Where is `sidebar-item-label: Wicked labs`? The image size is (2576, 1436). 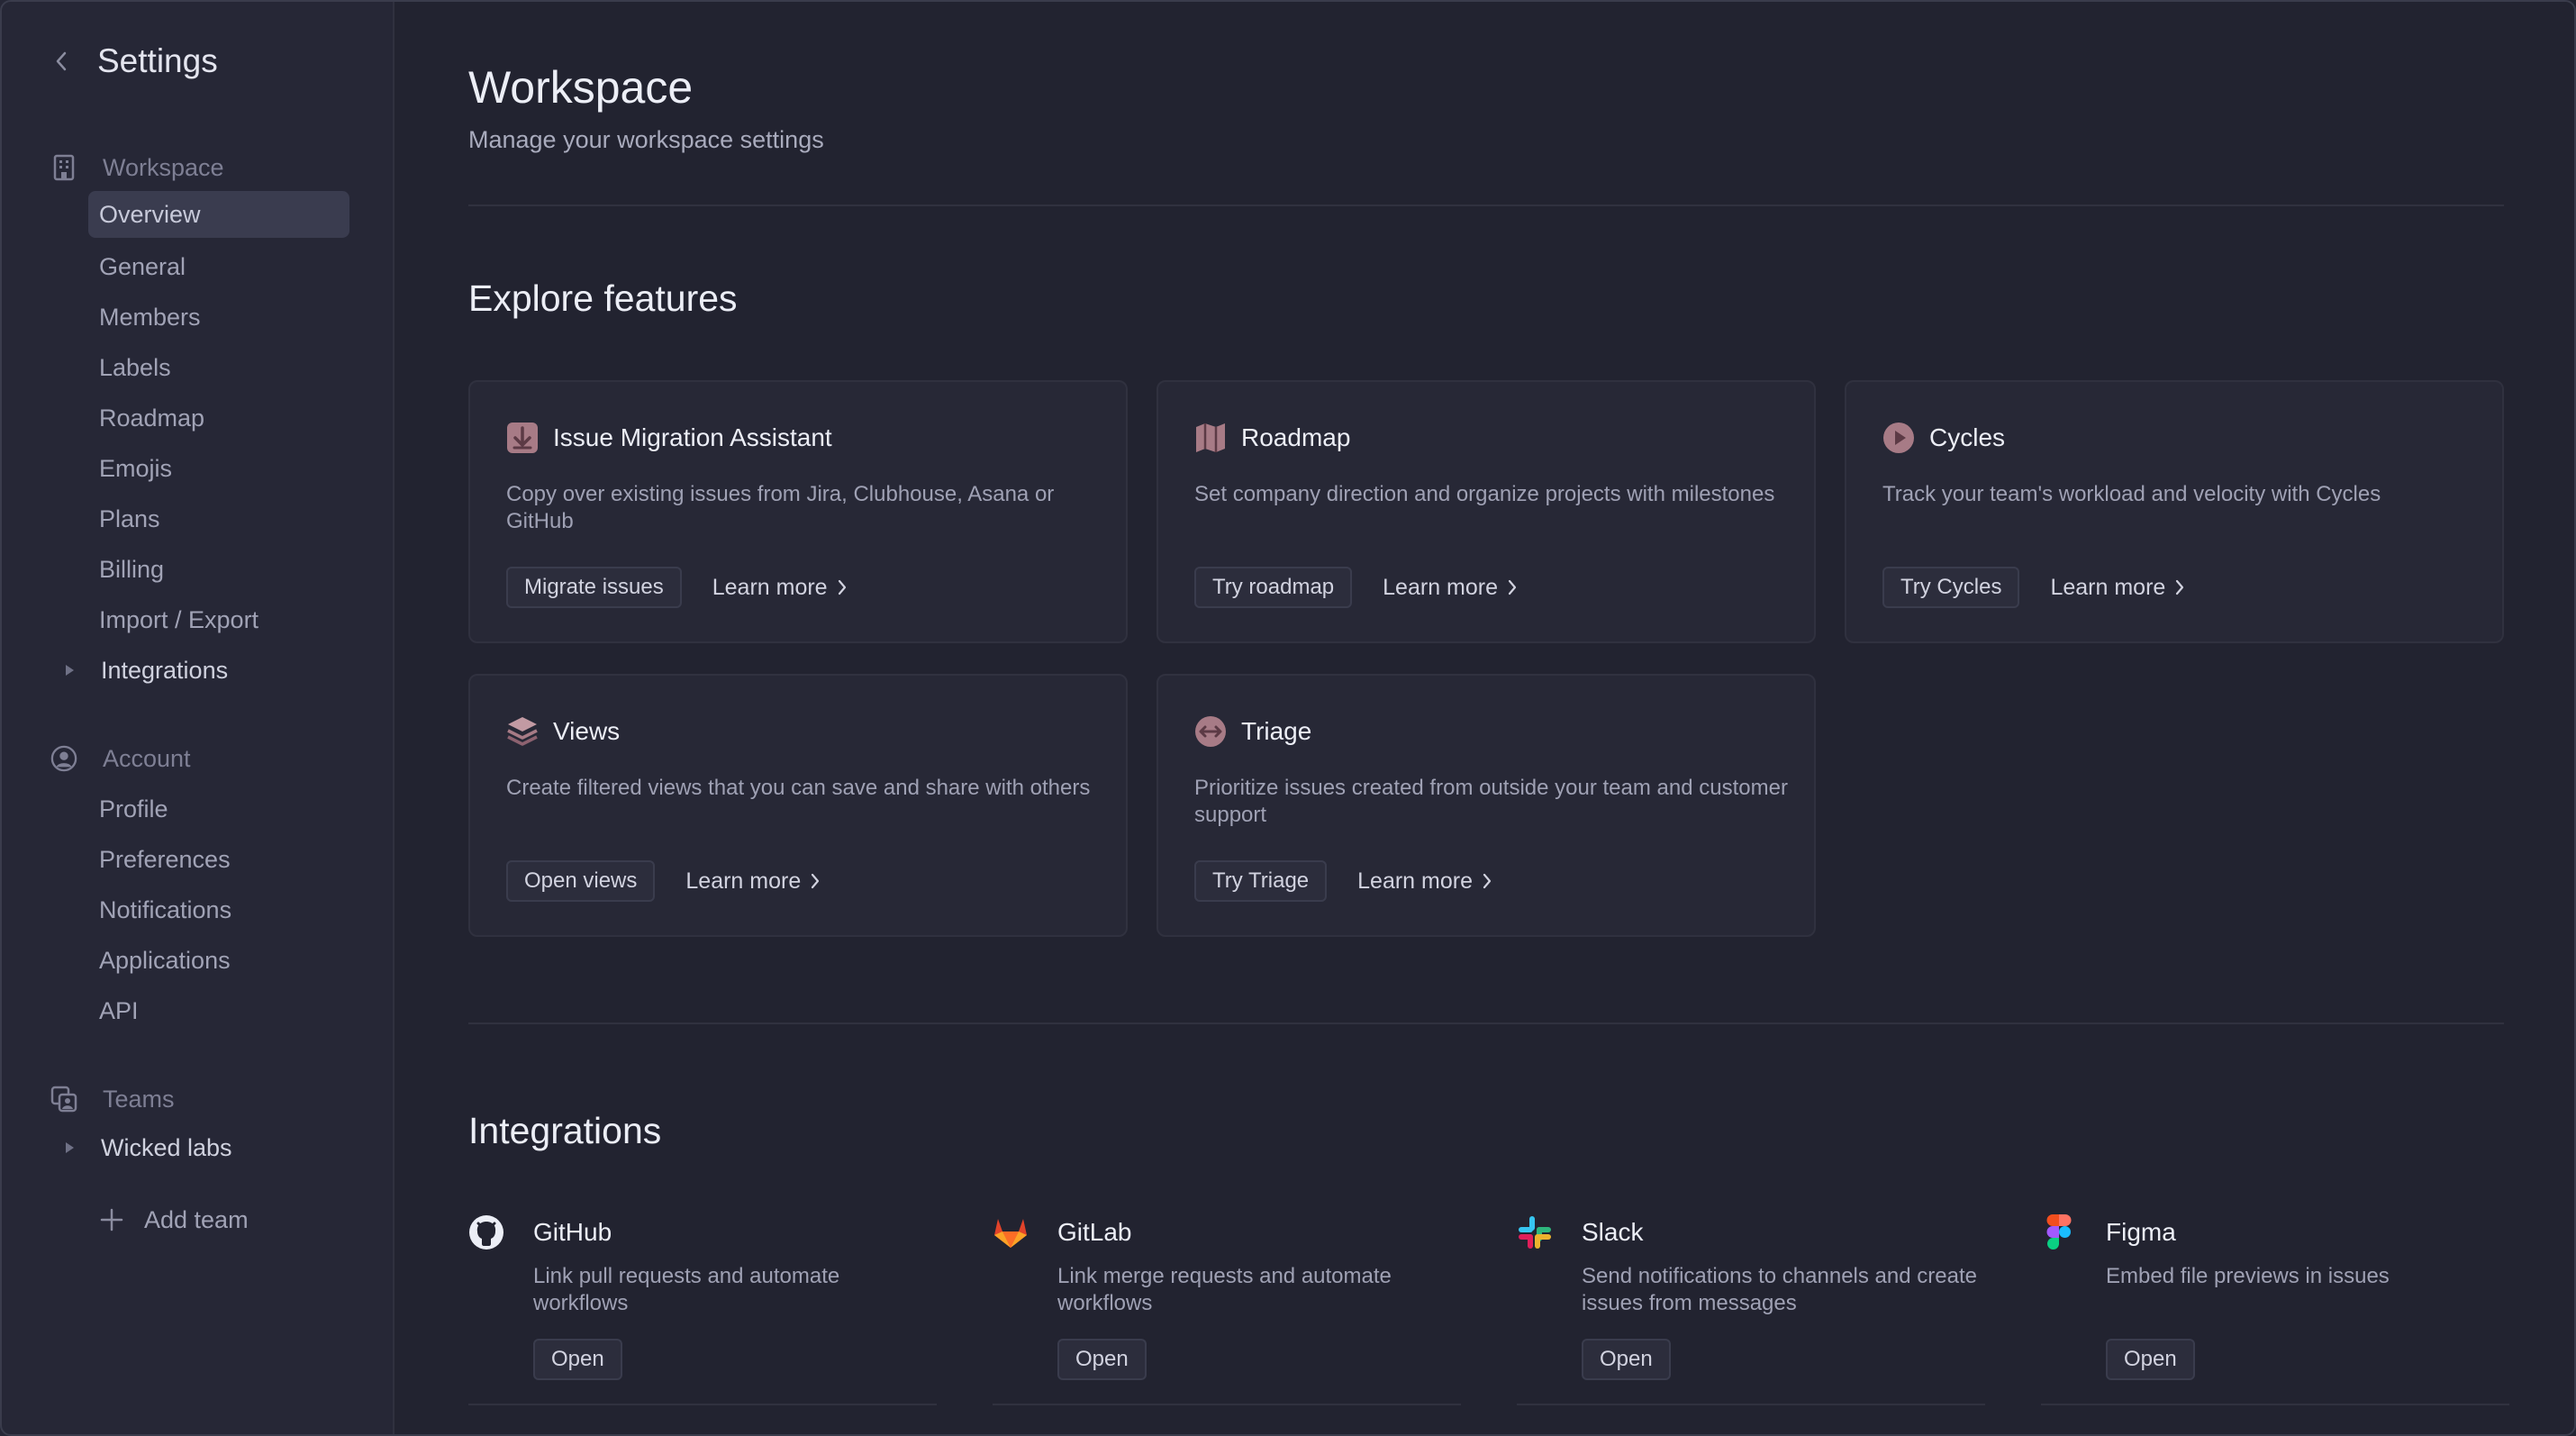
sidebar-item-label: Wicked labs is located at coordinates (166, 1147).